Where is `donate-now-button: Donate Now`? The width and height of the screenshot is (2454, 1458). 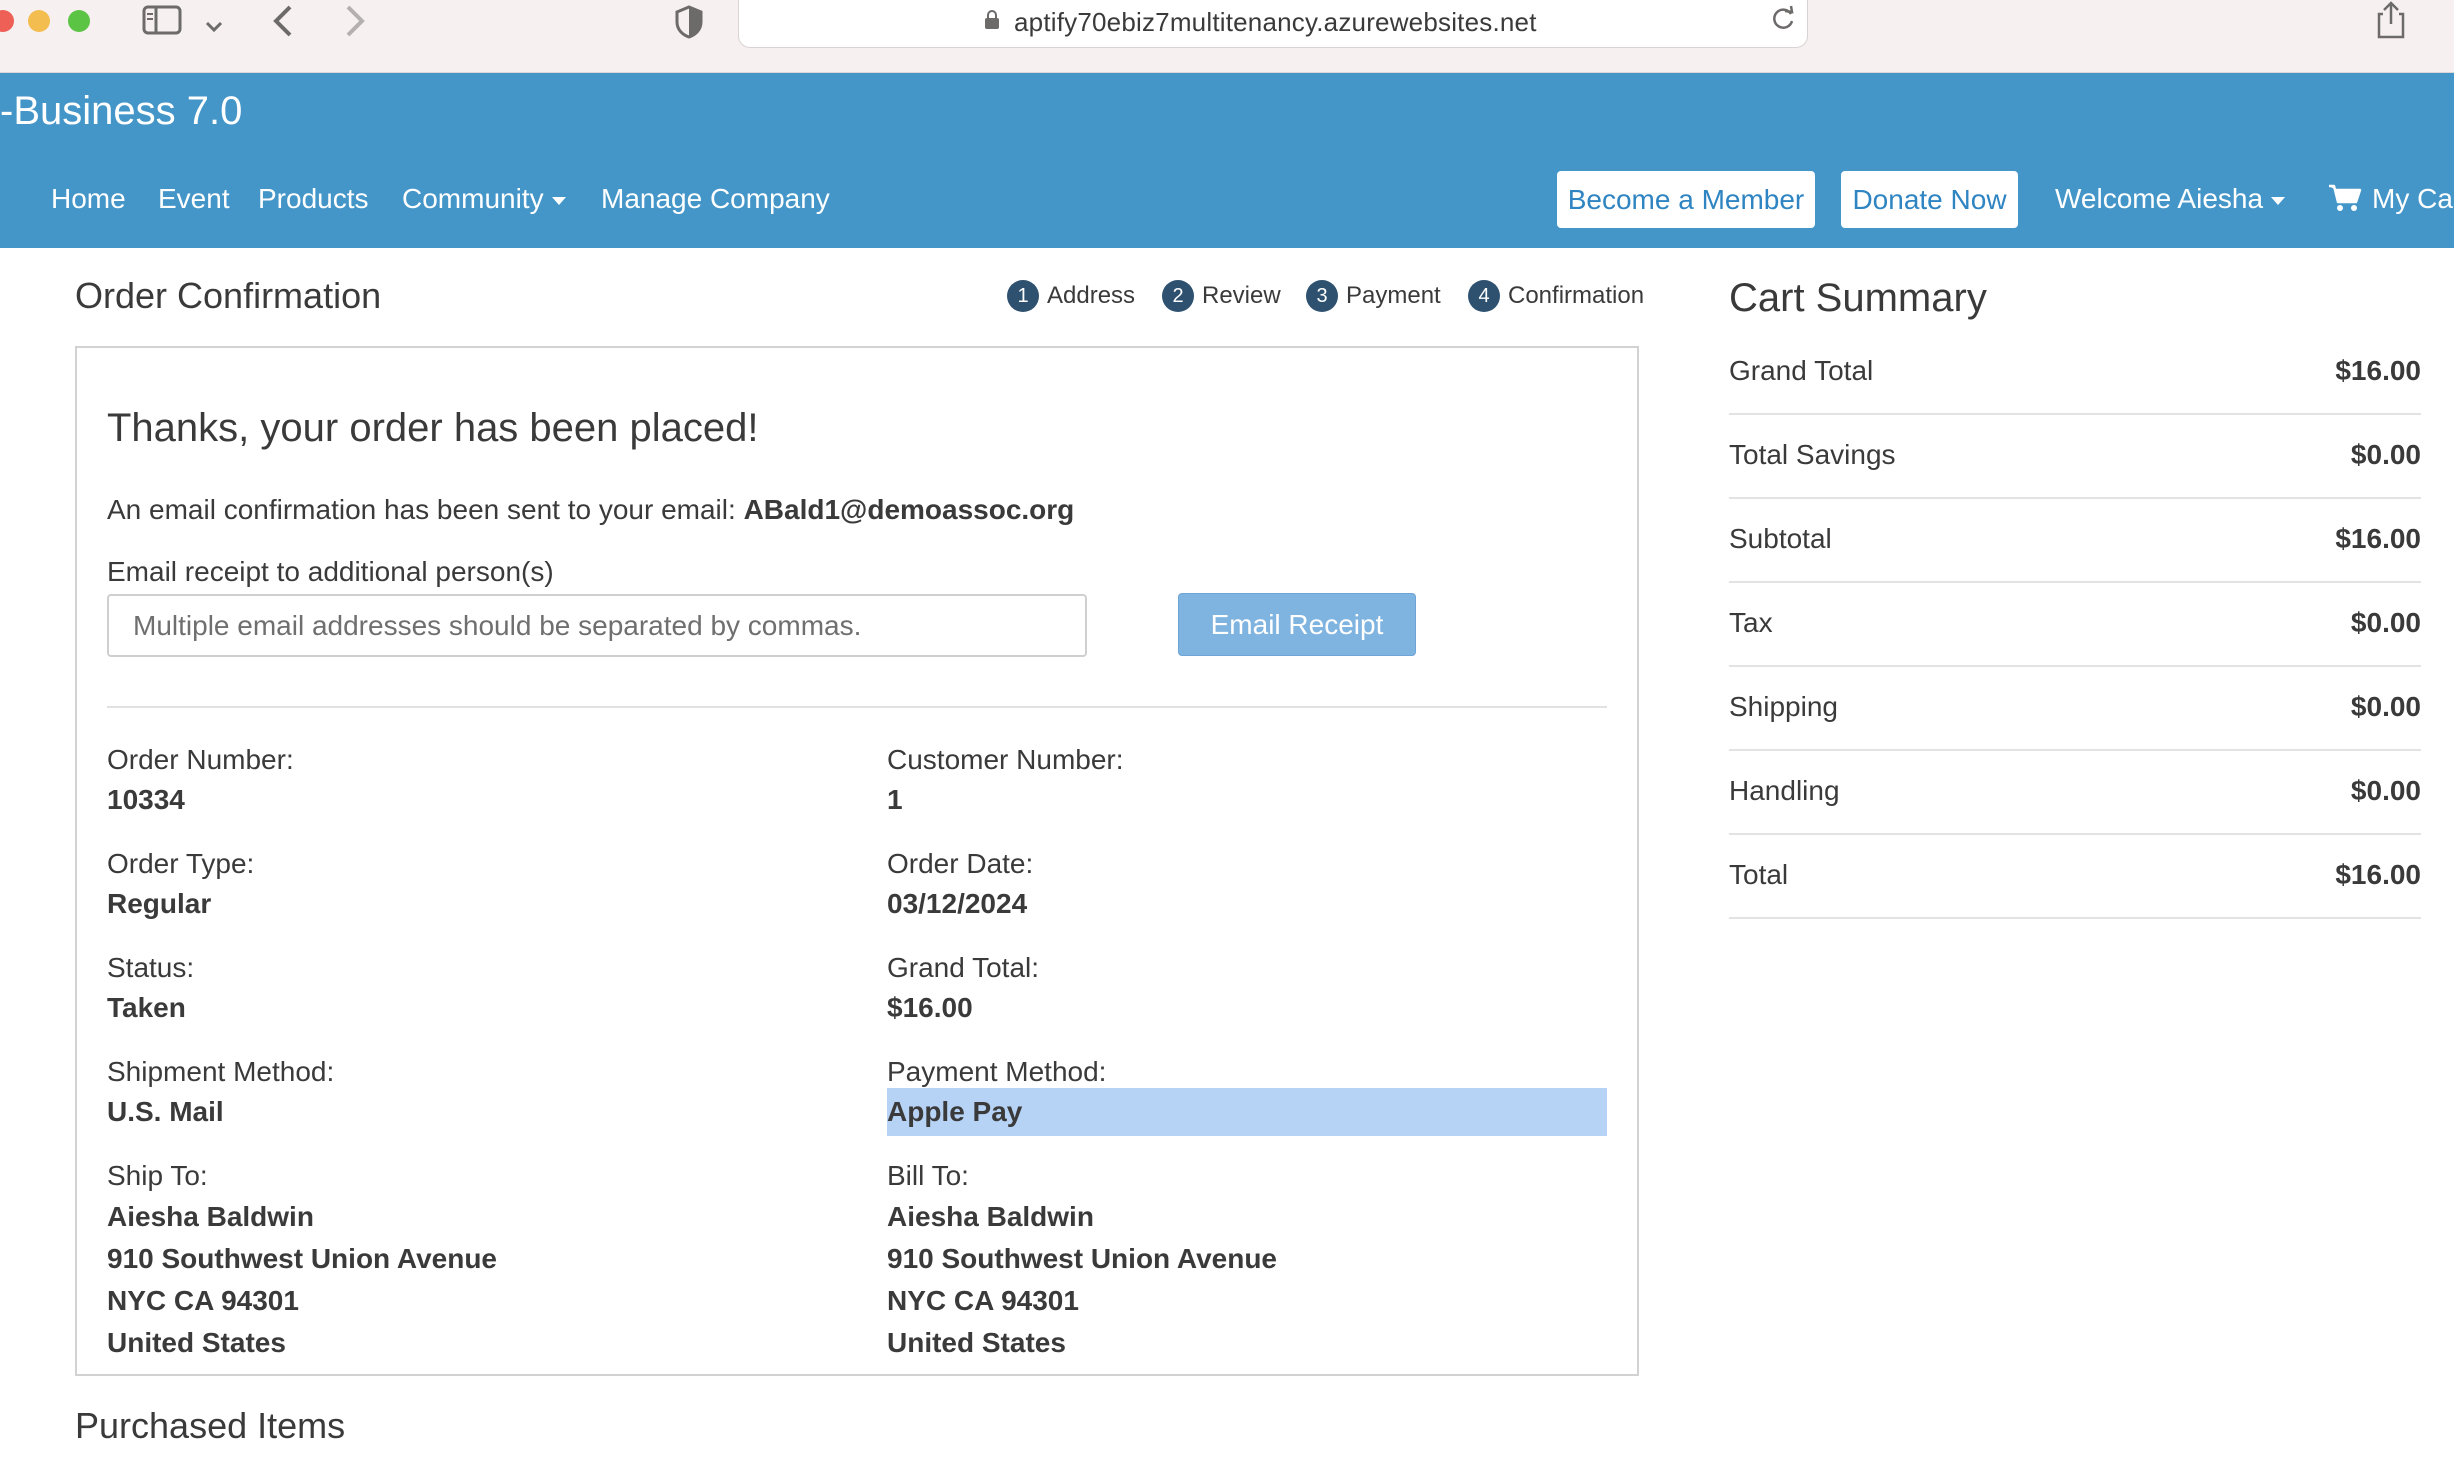
donate-now-button: Donate Now is located at coordinates (1929, 199).